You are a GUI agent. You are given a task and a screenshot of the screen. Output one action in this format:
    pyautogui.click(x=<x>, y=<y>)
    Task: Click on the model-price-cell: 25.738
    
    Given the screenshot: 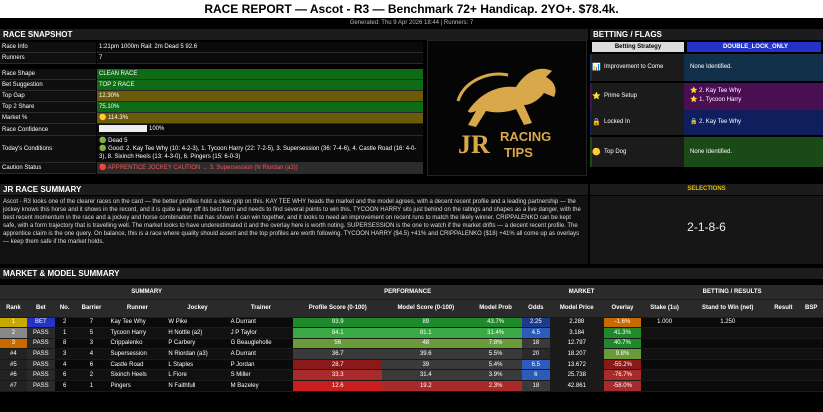 What is the action you would take?
    pyautogui.click(x=576, y=375)
    